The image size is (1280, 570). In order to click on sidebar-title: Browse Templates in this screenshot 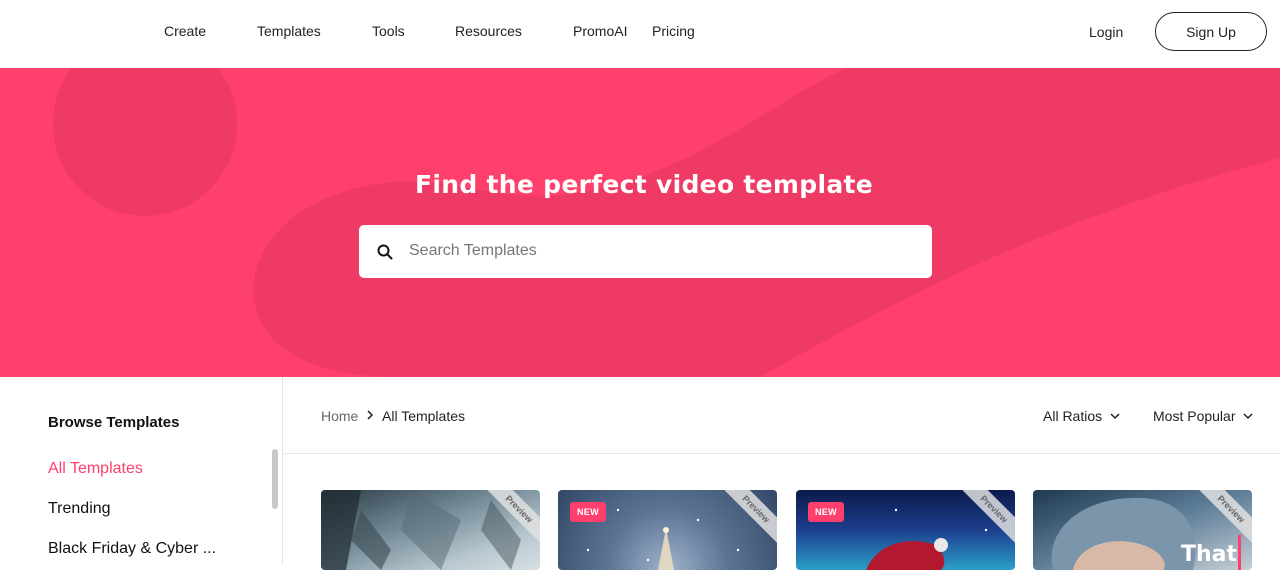, I will do `click(114, 422)`.